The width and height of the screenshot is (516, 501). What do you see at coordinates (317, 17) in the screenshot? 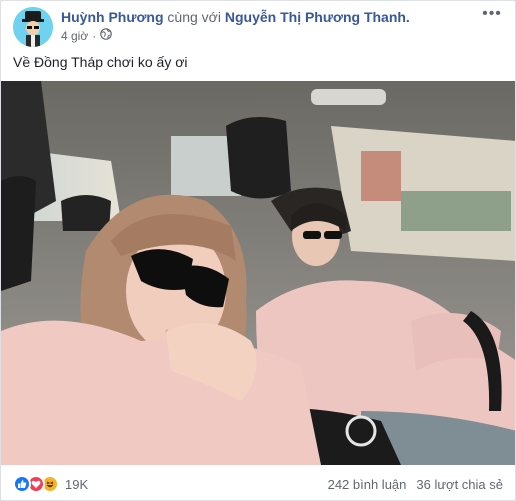
I see `tagged-user: Nguyễn Thị Phương Thanh.` at bounding box center [317, 17].